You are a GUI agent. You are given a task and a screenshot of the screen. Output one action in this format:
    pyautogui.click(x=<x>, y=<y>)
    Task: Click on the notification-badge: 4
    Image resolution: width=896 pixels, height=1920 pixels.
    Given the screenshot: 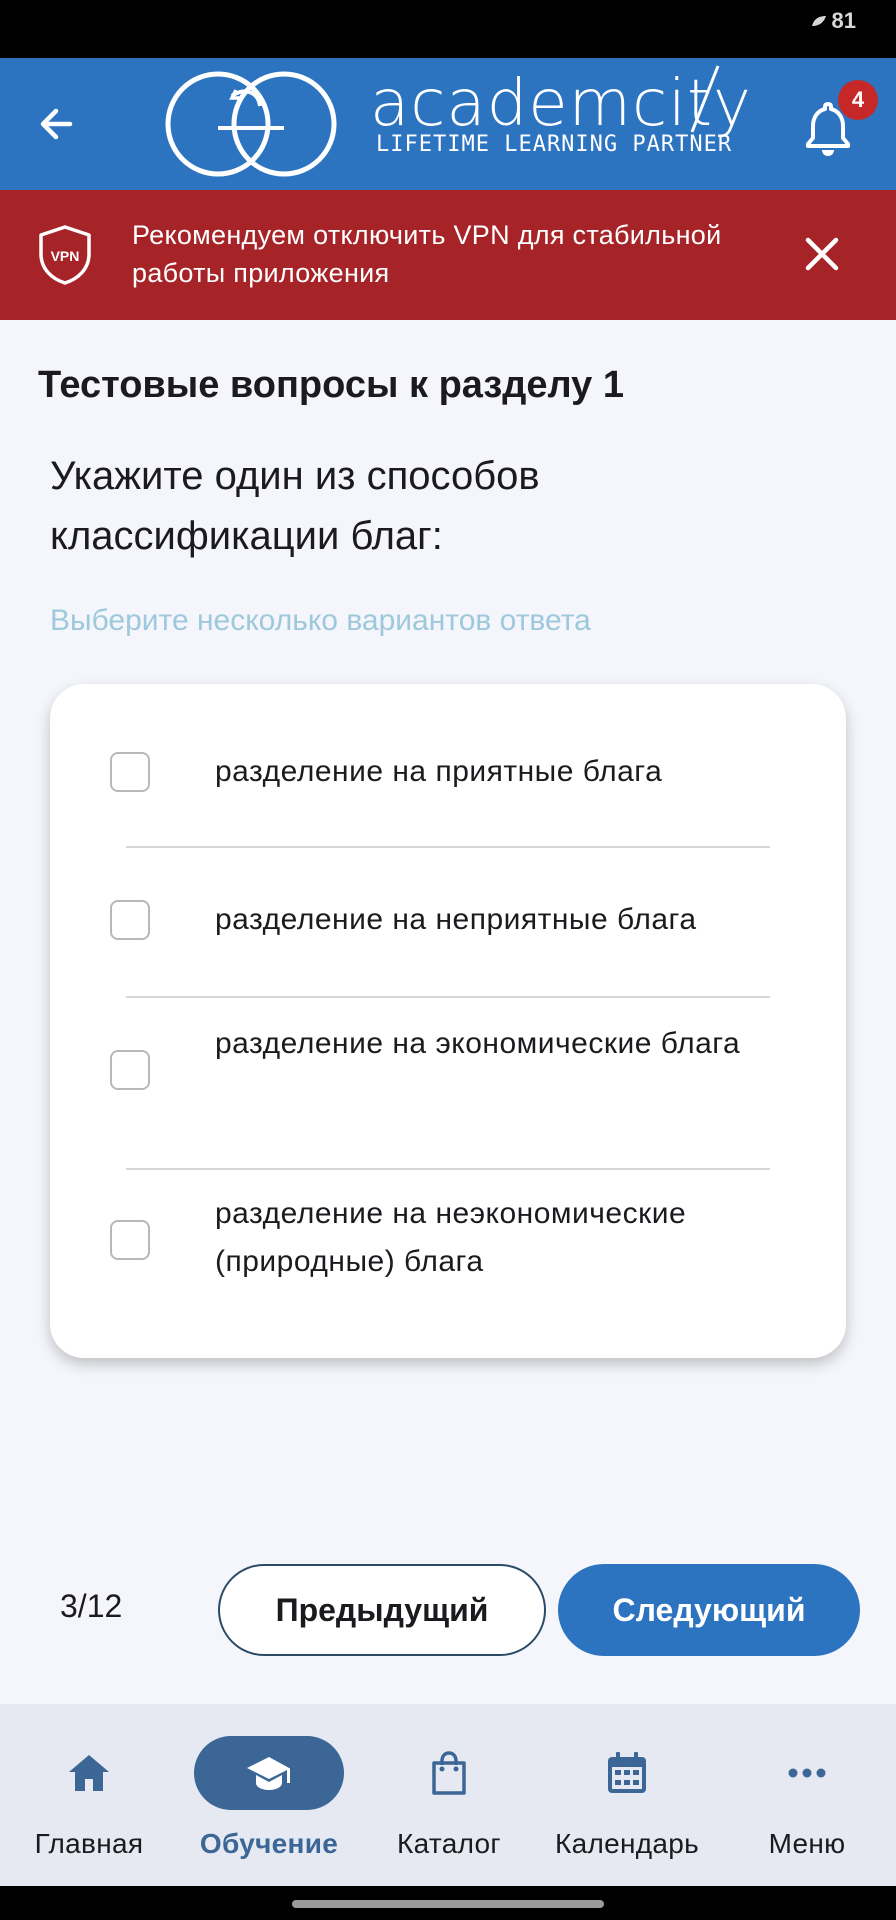 What is the action you would take?
    pyautogui.click(x=858, y=100)
    